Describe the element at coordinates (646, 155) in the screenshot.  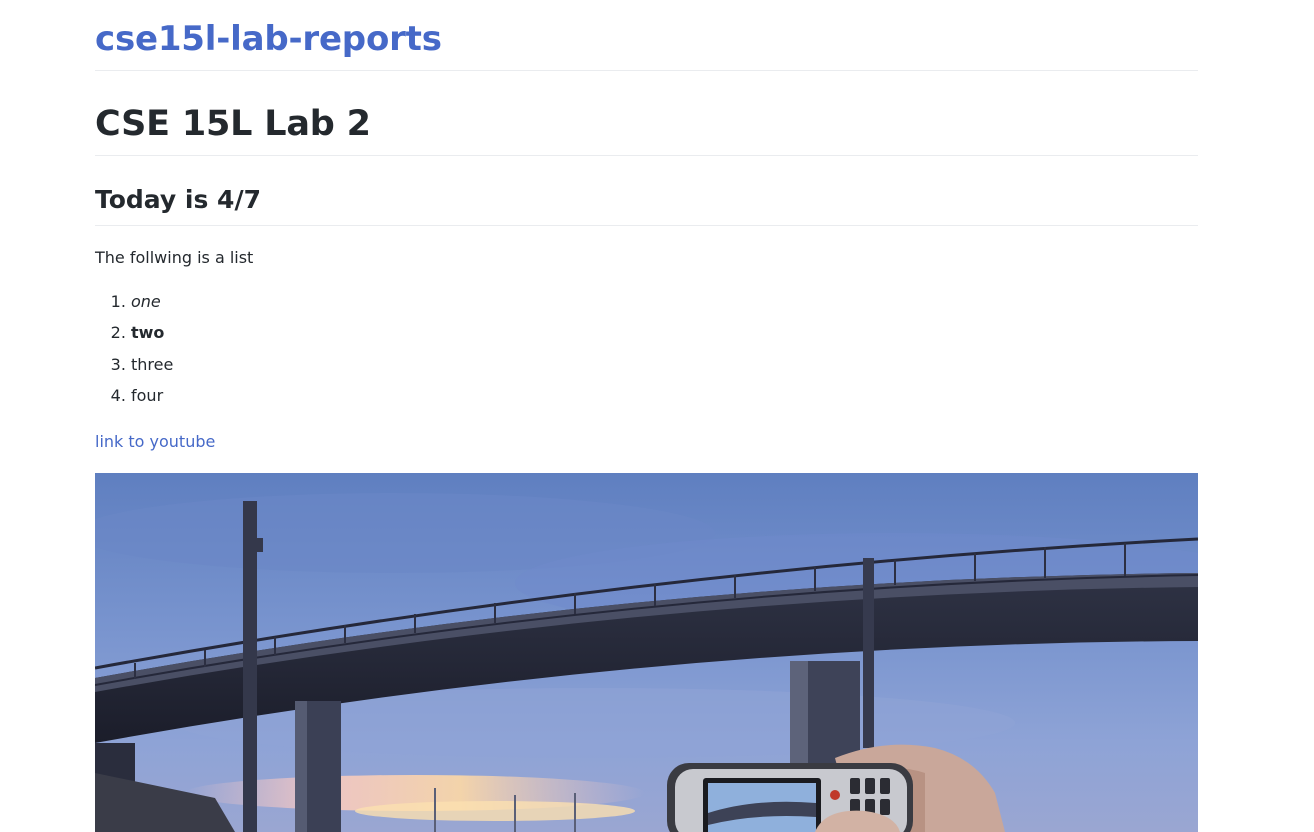
I see `title-divider` at that location.